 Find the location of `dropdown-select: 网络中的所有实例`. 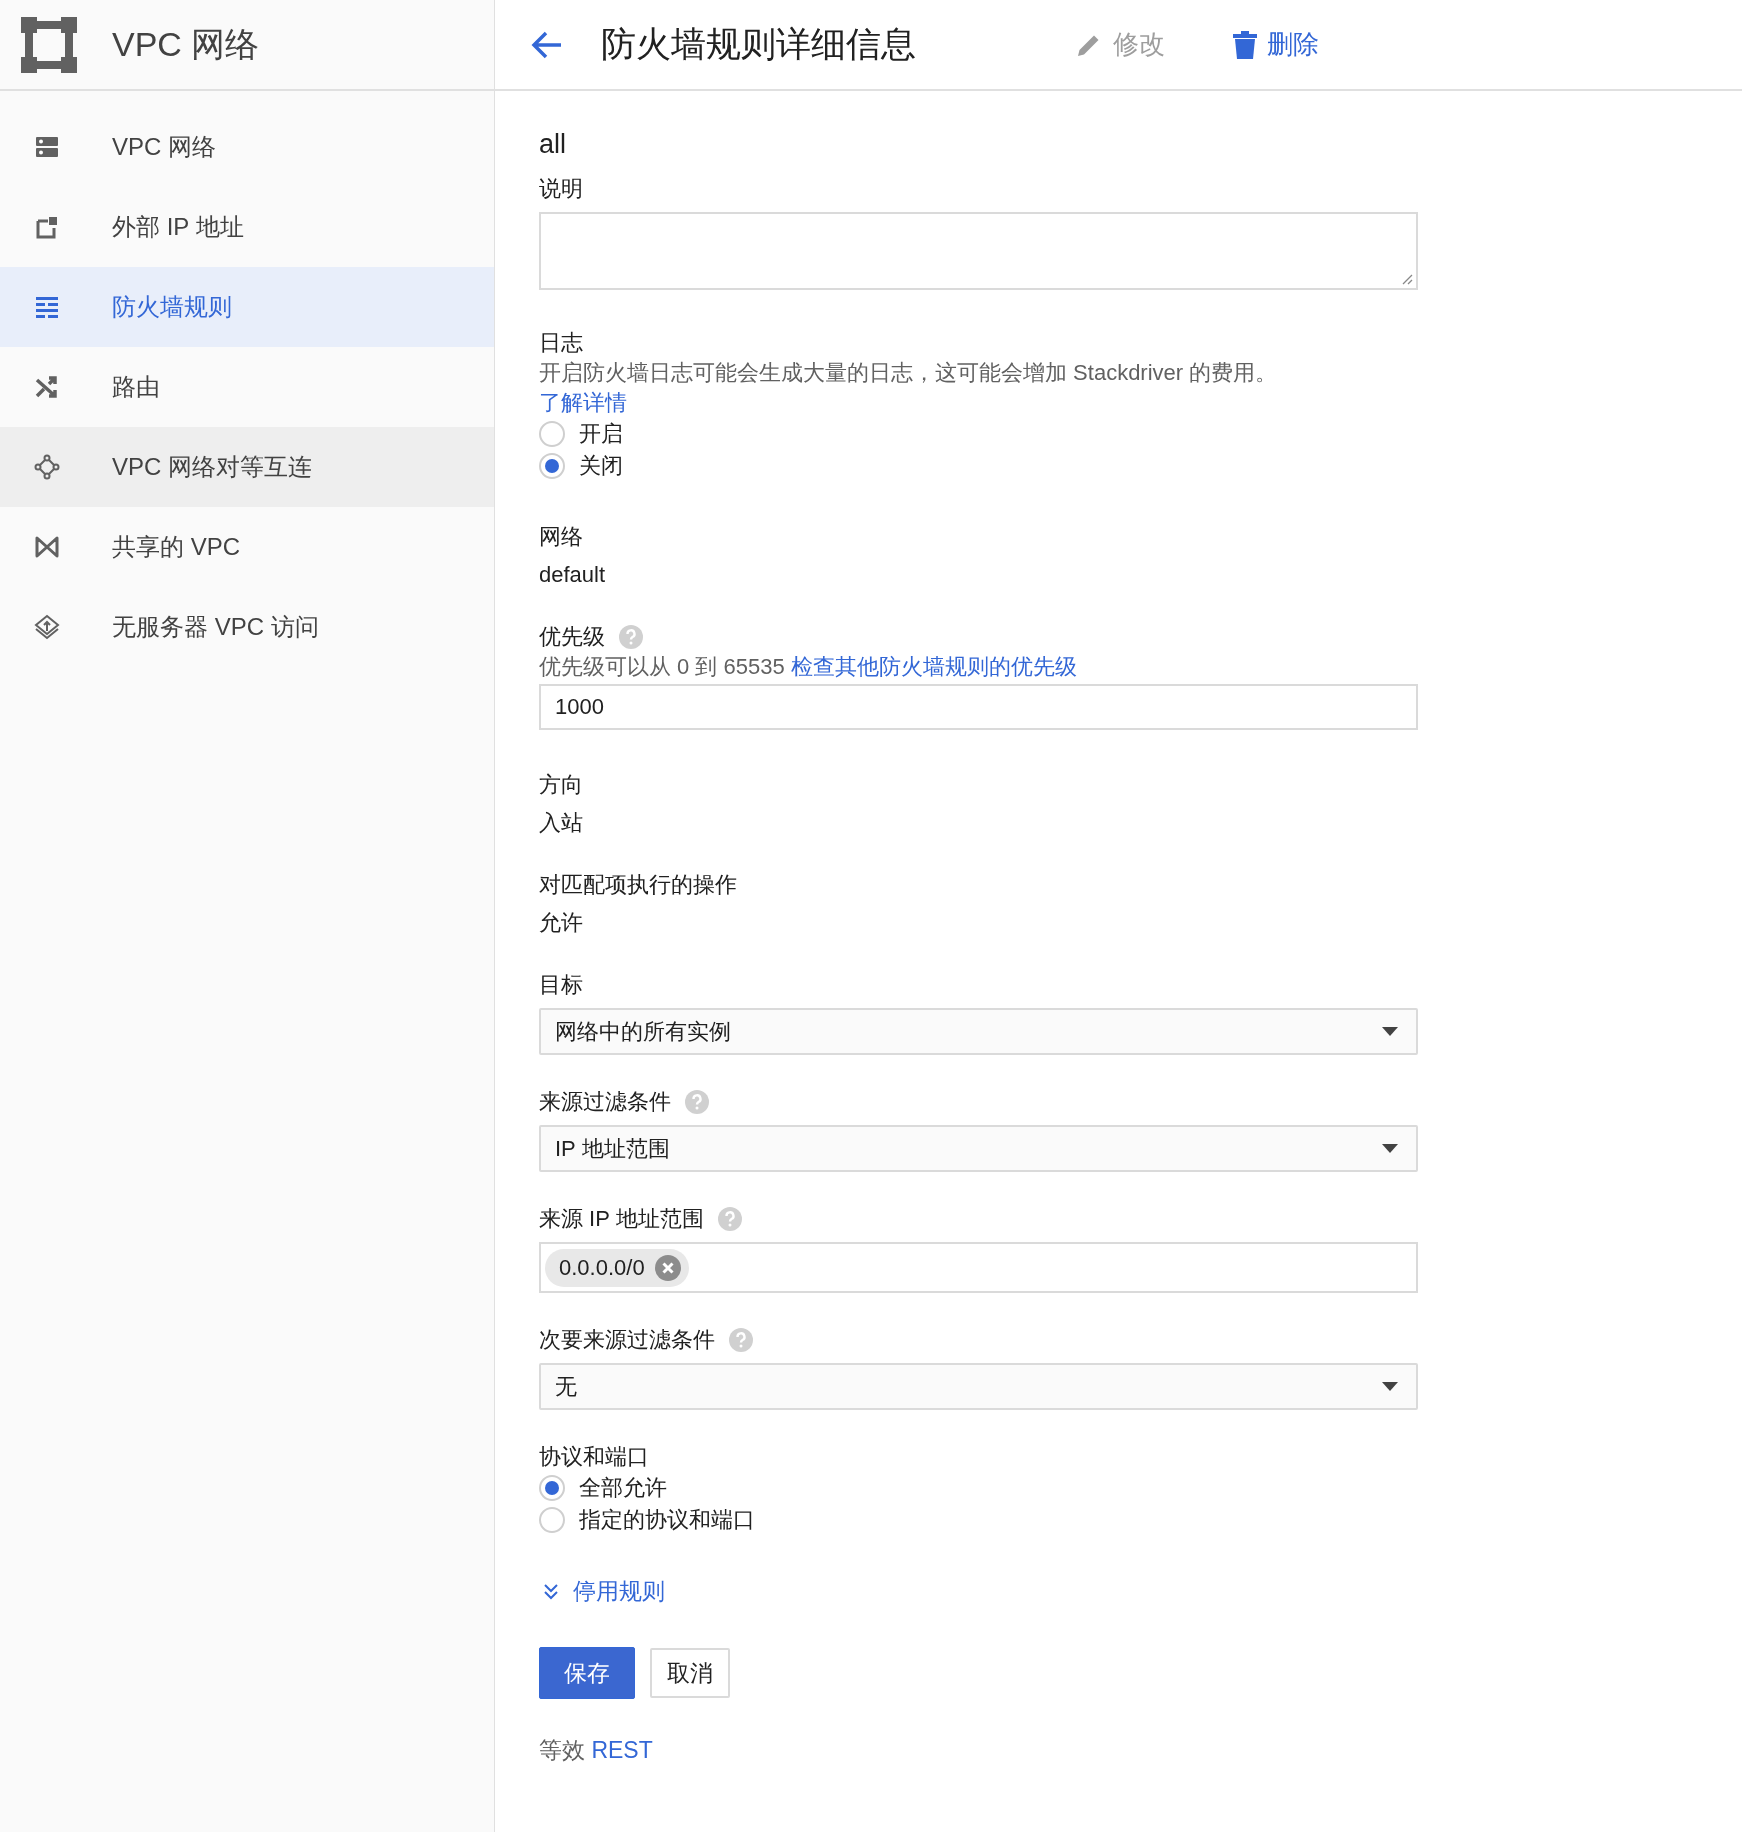

dropdown-select: 网络中的所有实例 is located at coordinates (978, 1031).